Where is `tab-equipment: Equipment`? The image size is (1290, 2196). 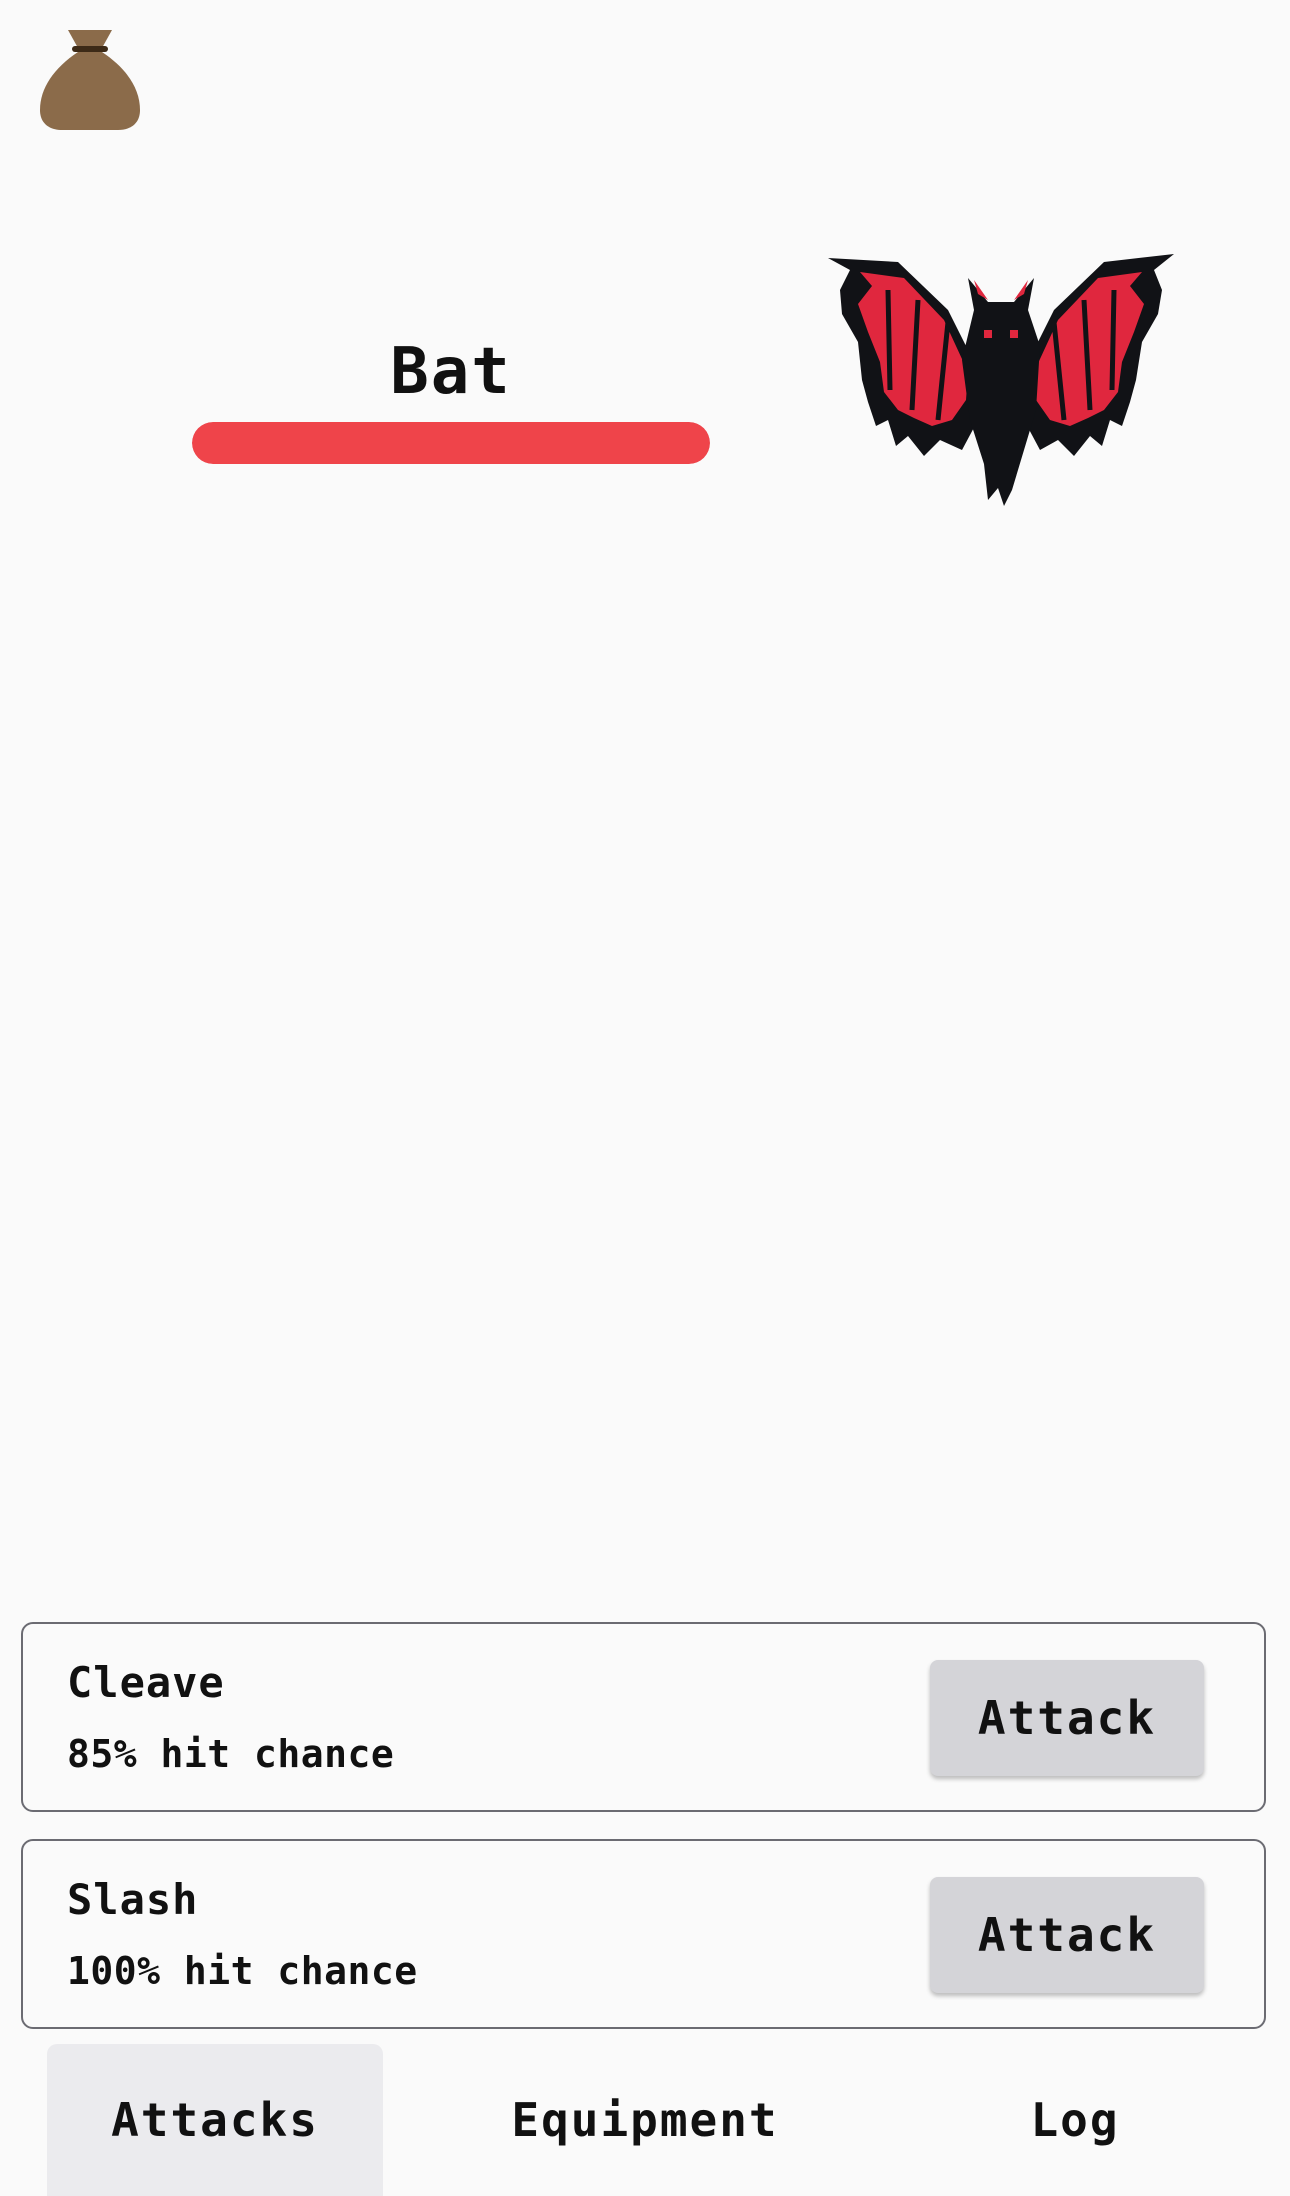
tab-equipment: Equipment is located at coordinates (645, 2120).